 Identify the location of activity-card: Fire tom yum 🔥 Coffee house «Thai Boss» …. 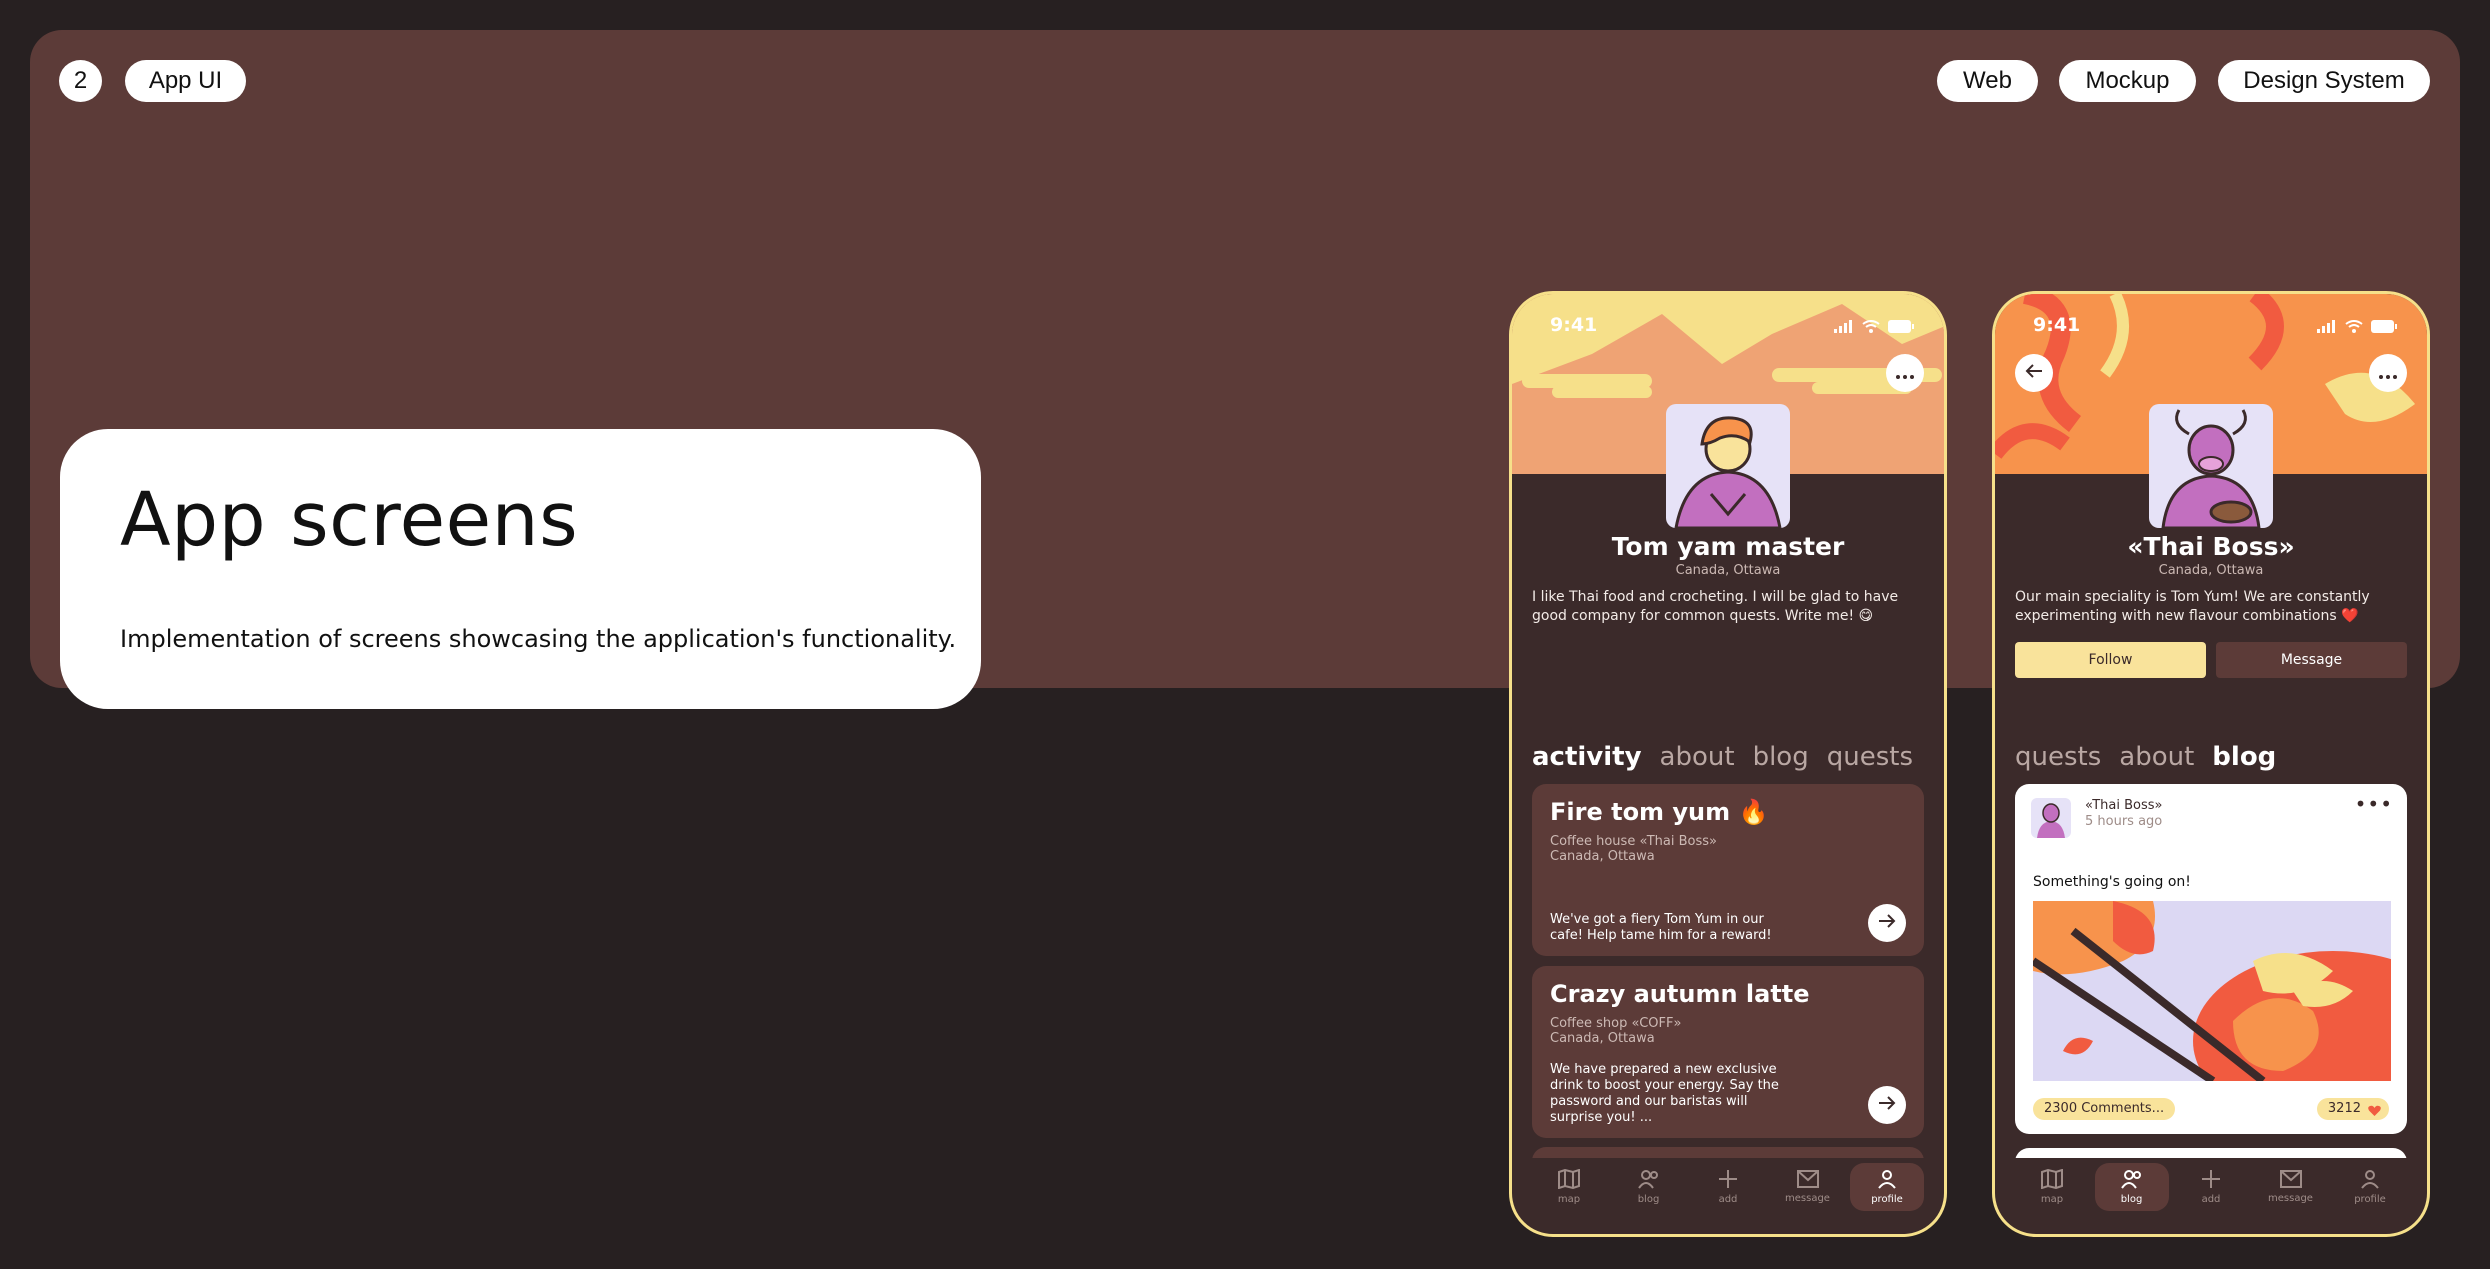
(1728, 870).